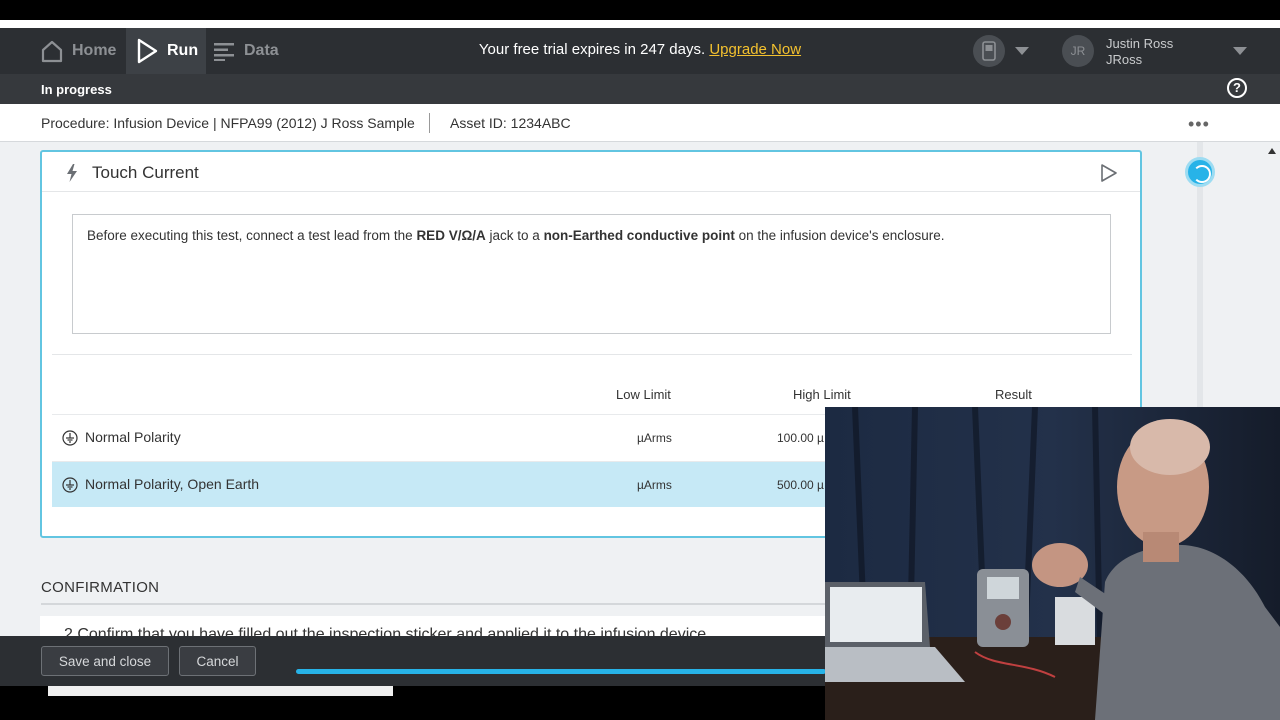 The height and width of the screenshot is (720, 1280). Describe the element at coordinates (76, 89) in the screenshot. I see `status-text: In progress` at that location.